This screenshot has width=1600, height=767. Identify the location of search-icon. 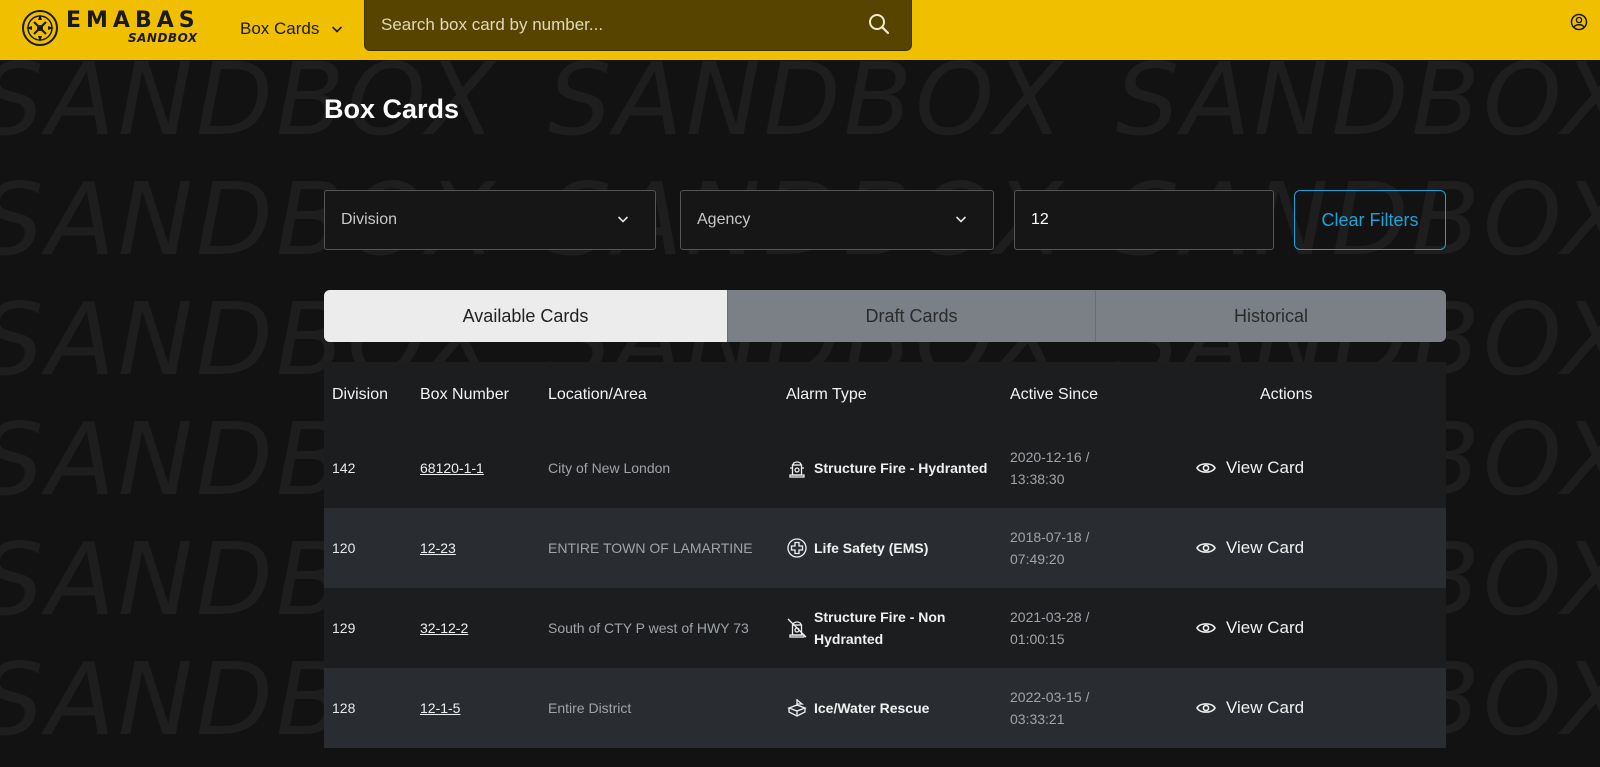
(879, 24).